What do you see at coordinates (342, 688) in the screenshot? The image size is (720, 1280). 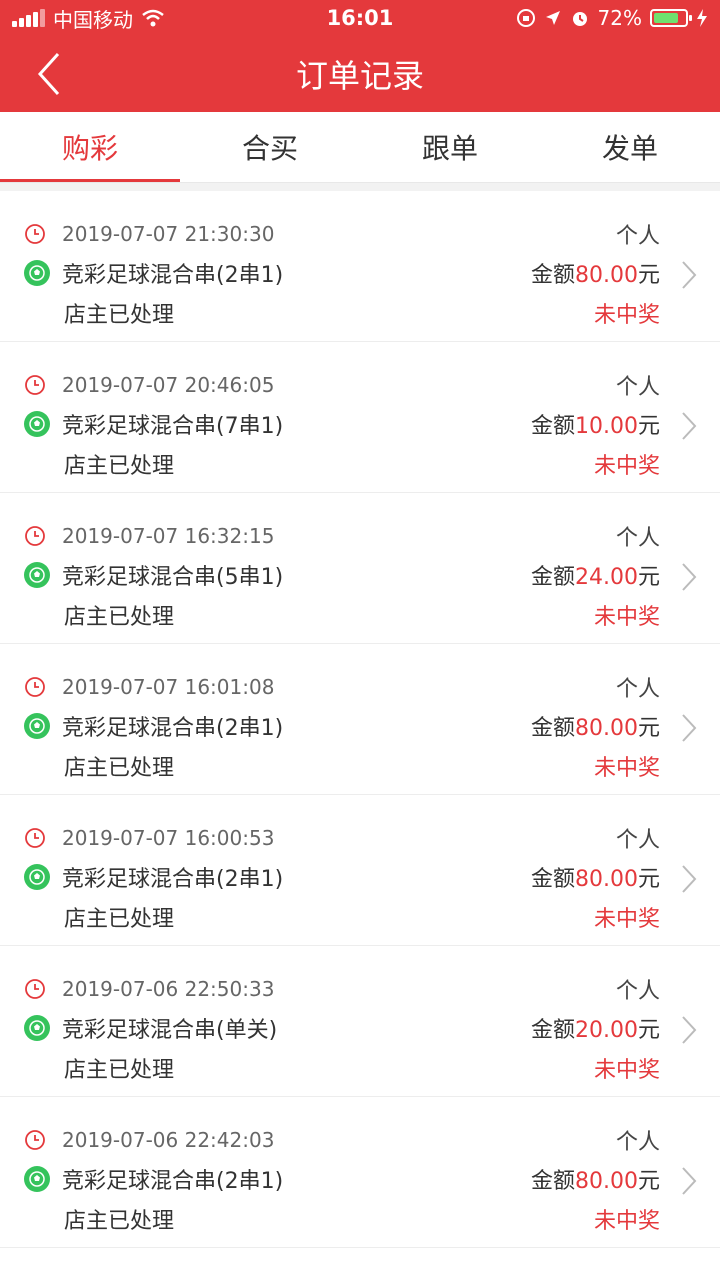 I see `order-meta-row: 2019-07-07 16:01:08 个人` at bounding box center [342, 688].